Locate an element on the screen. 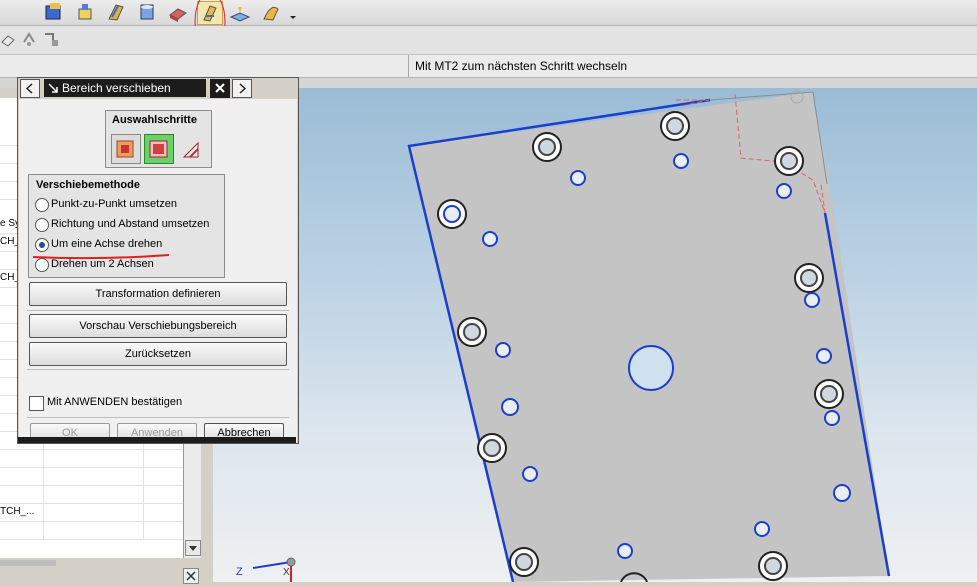 The width and height of the screenshot is (977, 586). move-method-title: Verschiebemethode is located at coordinates (88, 185).